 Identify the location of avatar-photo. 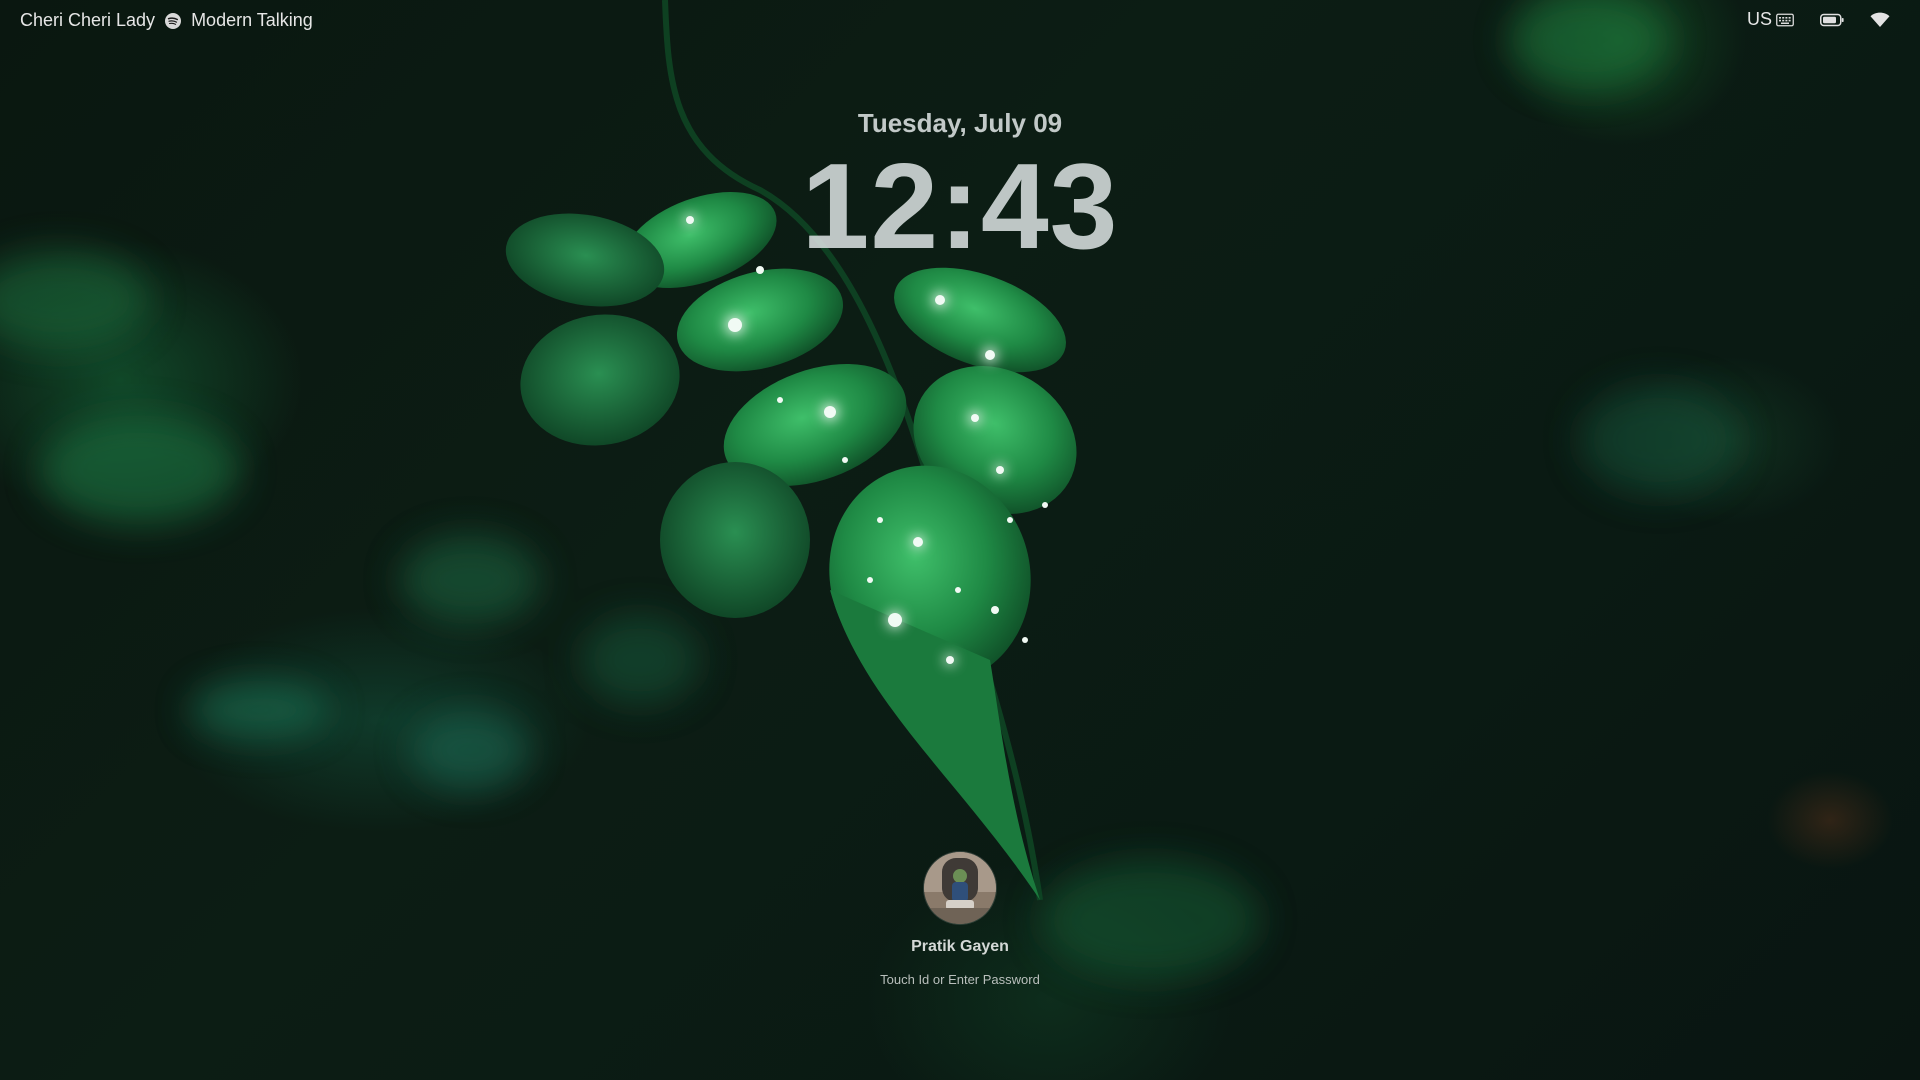
(960, 888).